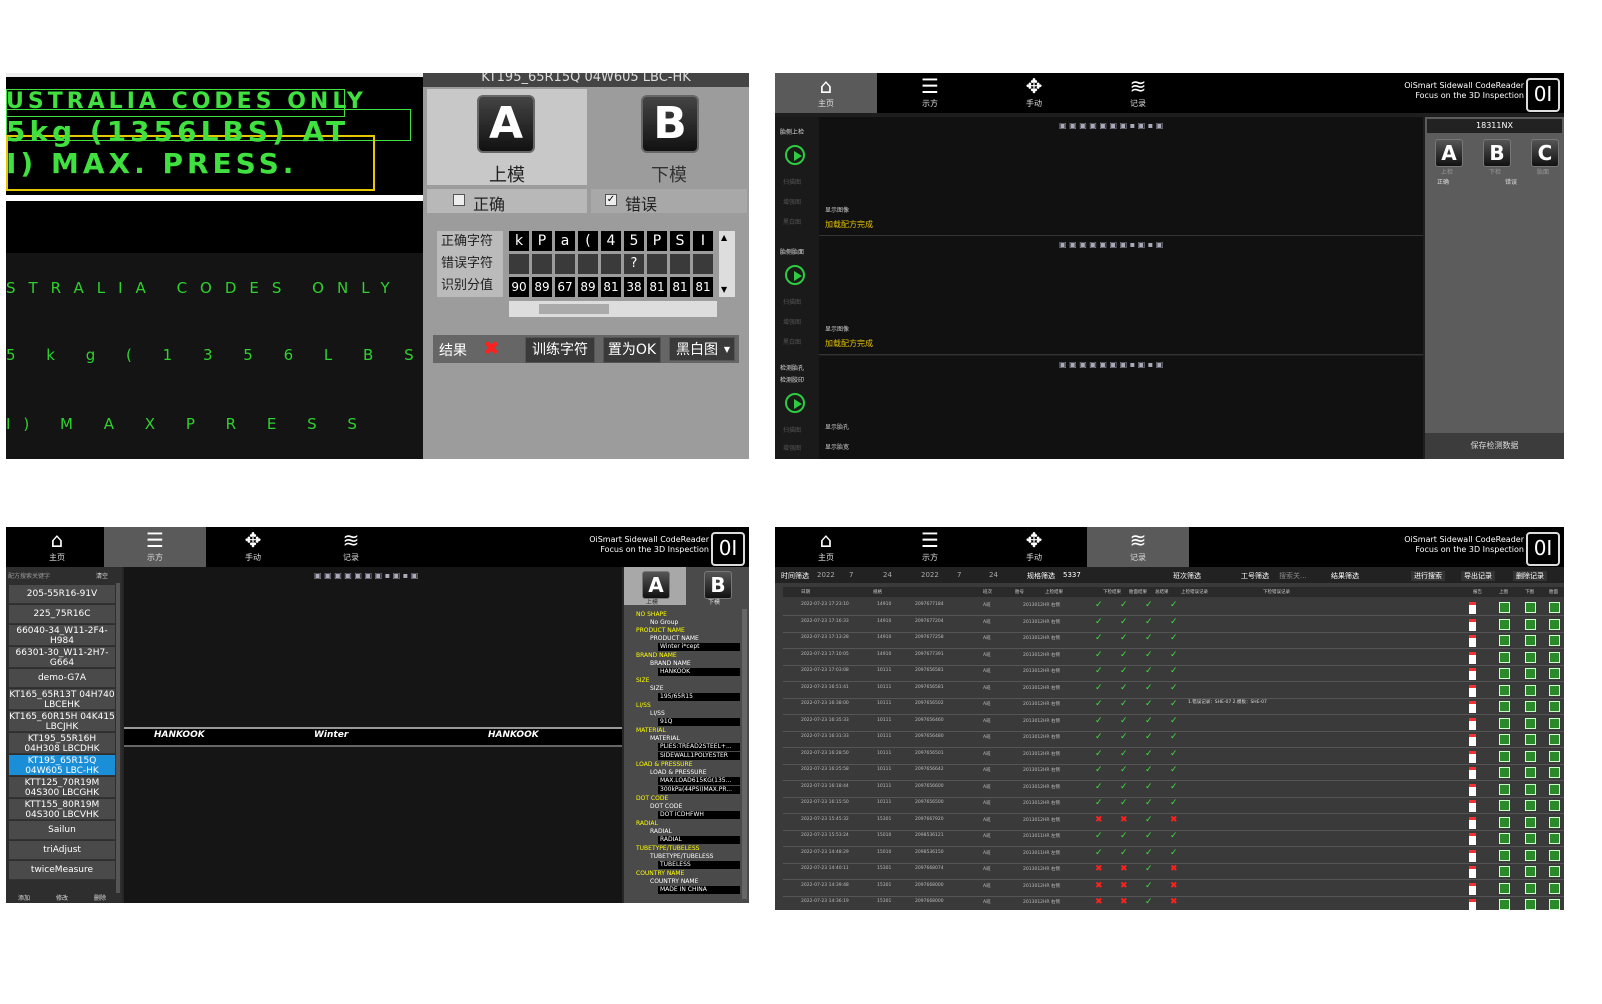  What do you see at coordinates (588, 241) in the screenshot?
I see `correct-char-cell: (` at bounding box center [588, 241].